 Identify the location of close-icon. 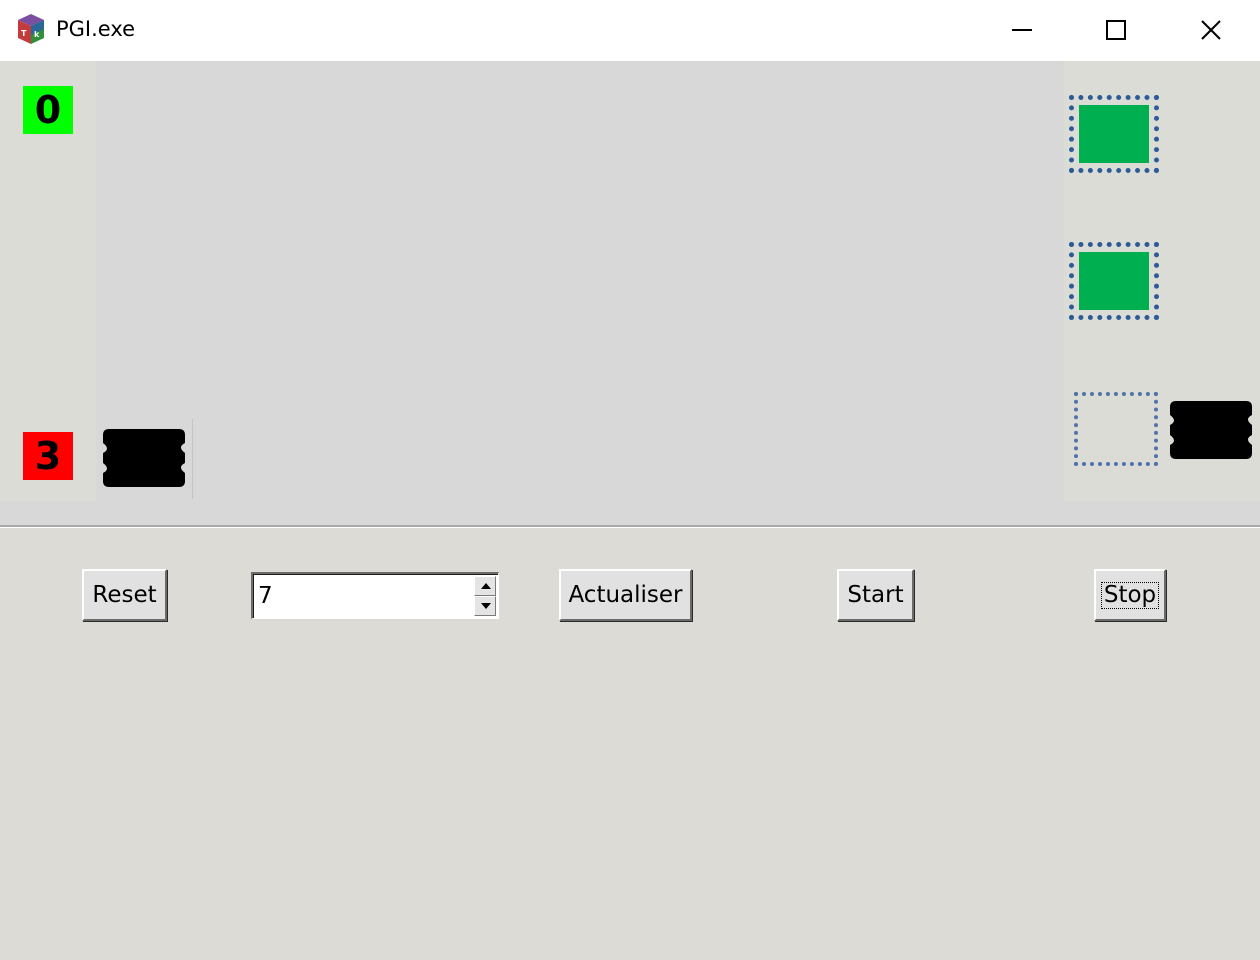
(1211, 30).